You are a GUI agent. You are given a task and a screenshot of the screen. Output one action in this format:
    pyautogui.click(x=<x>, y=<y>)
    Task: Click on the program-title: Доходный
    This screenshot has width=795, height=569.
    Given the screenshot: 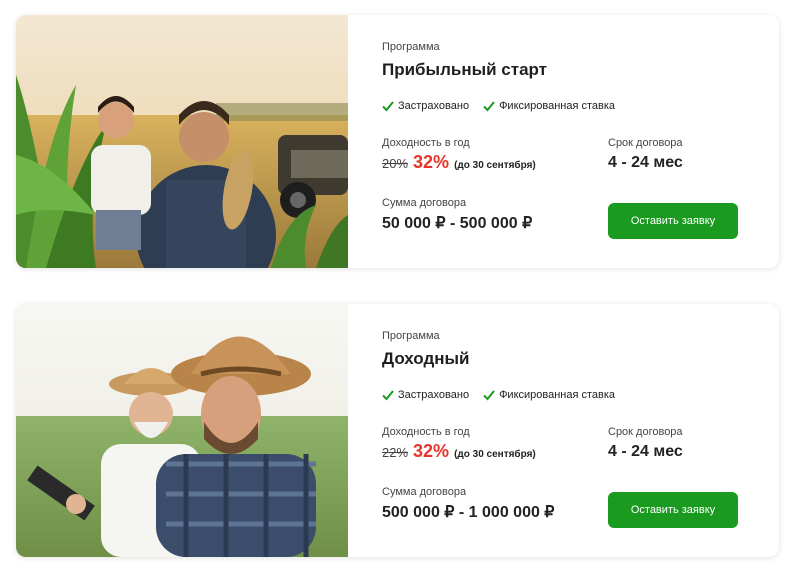 What is the action you would take?
    pyautogui.click(x=426, y=358)
    